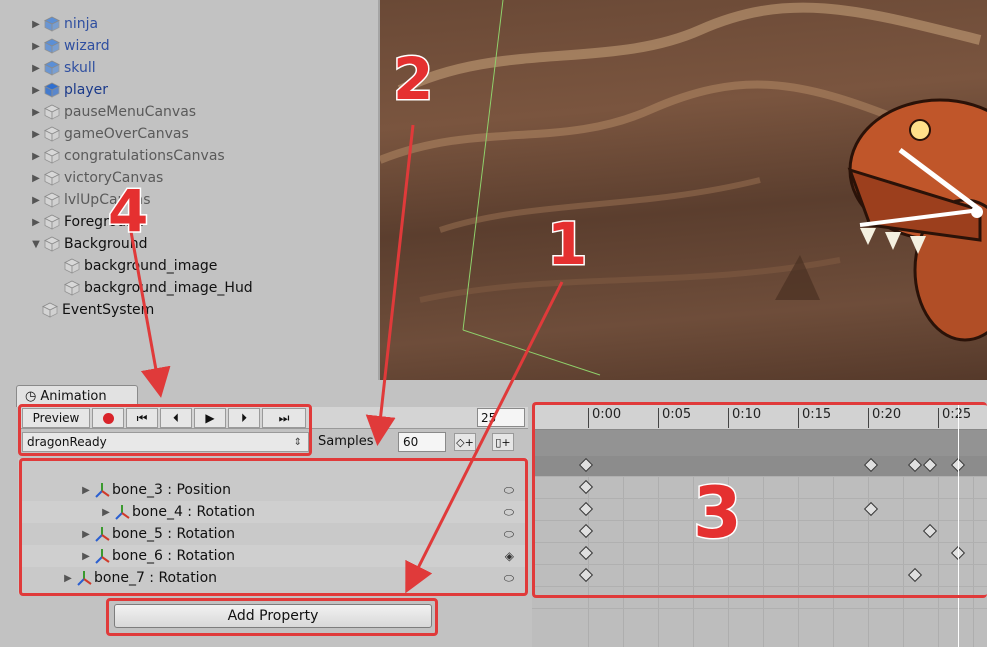 The width and height of the screenshot is (987, 647). What do you see at coordinates (718, 513) in the screenshot?
I see `annotation-number-3: 3` at bounding box center [718, 513].